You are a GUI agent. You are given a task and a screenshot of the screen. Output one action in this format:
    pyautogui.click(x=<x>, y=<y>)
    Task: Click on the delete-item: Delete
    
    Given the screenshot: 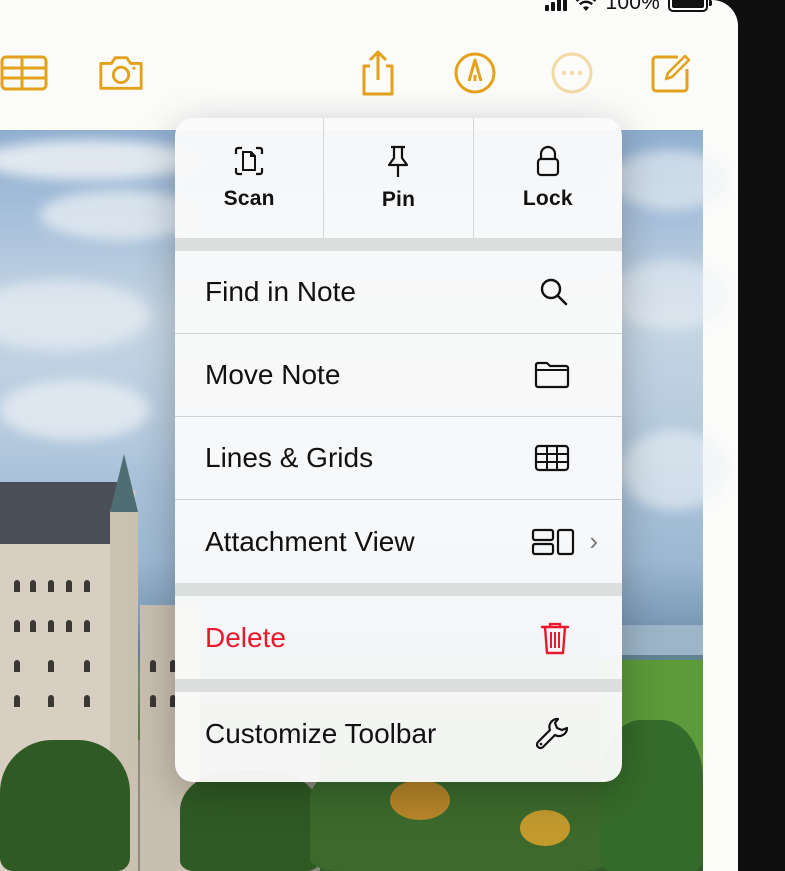 What is the action you would take?
    pyautogui.click(x=398, y=637)
    